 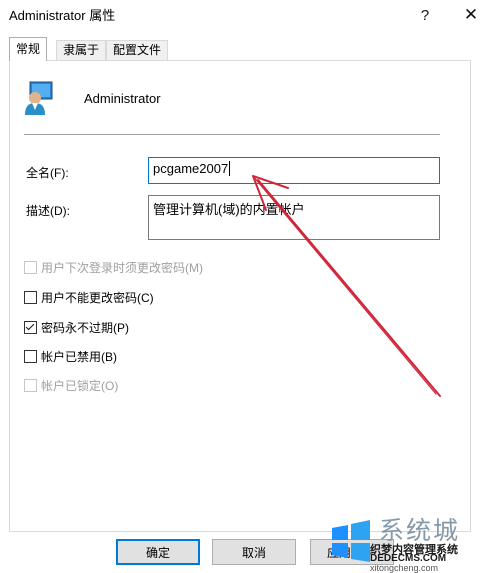 What do you see at coordinates (229, 209) in the screenshot?
I see `description-value: 管理计算机(域)的内置帐户` at bounding box center [229, 209].